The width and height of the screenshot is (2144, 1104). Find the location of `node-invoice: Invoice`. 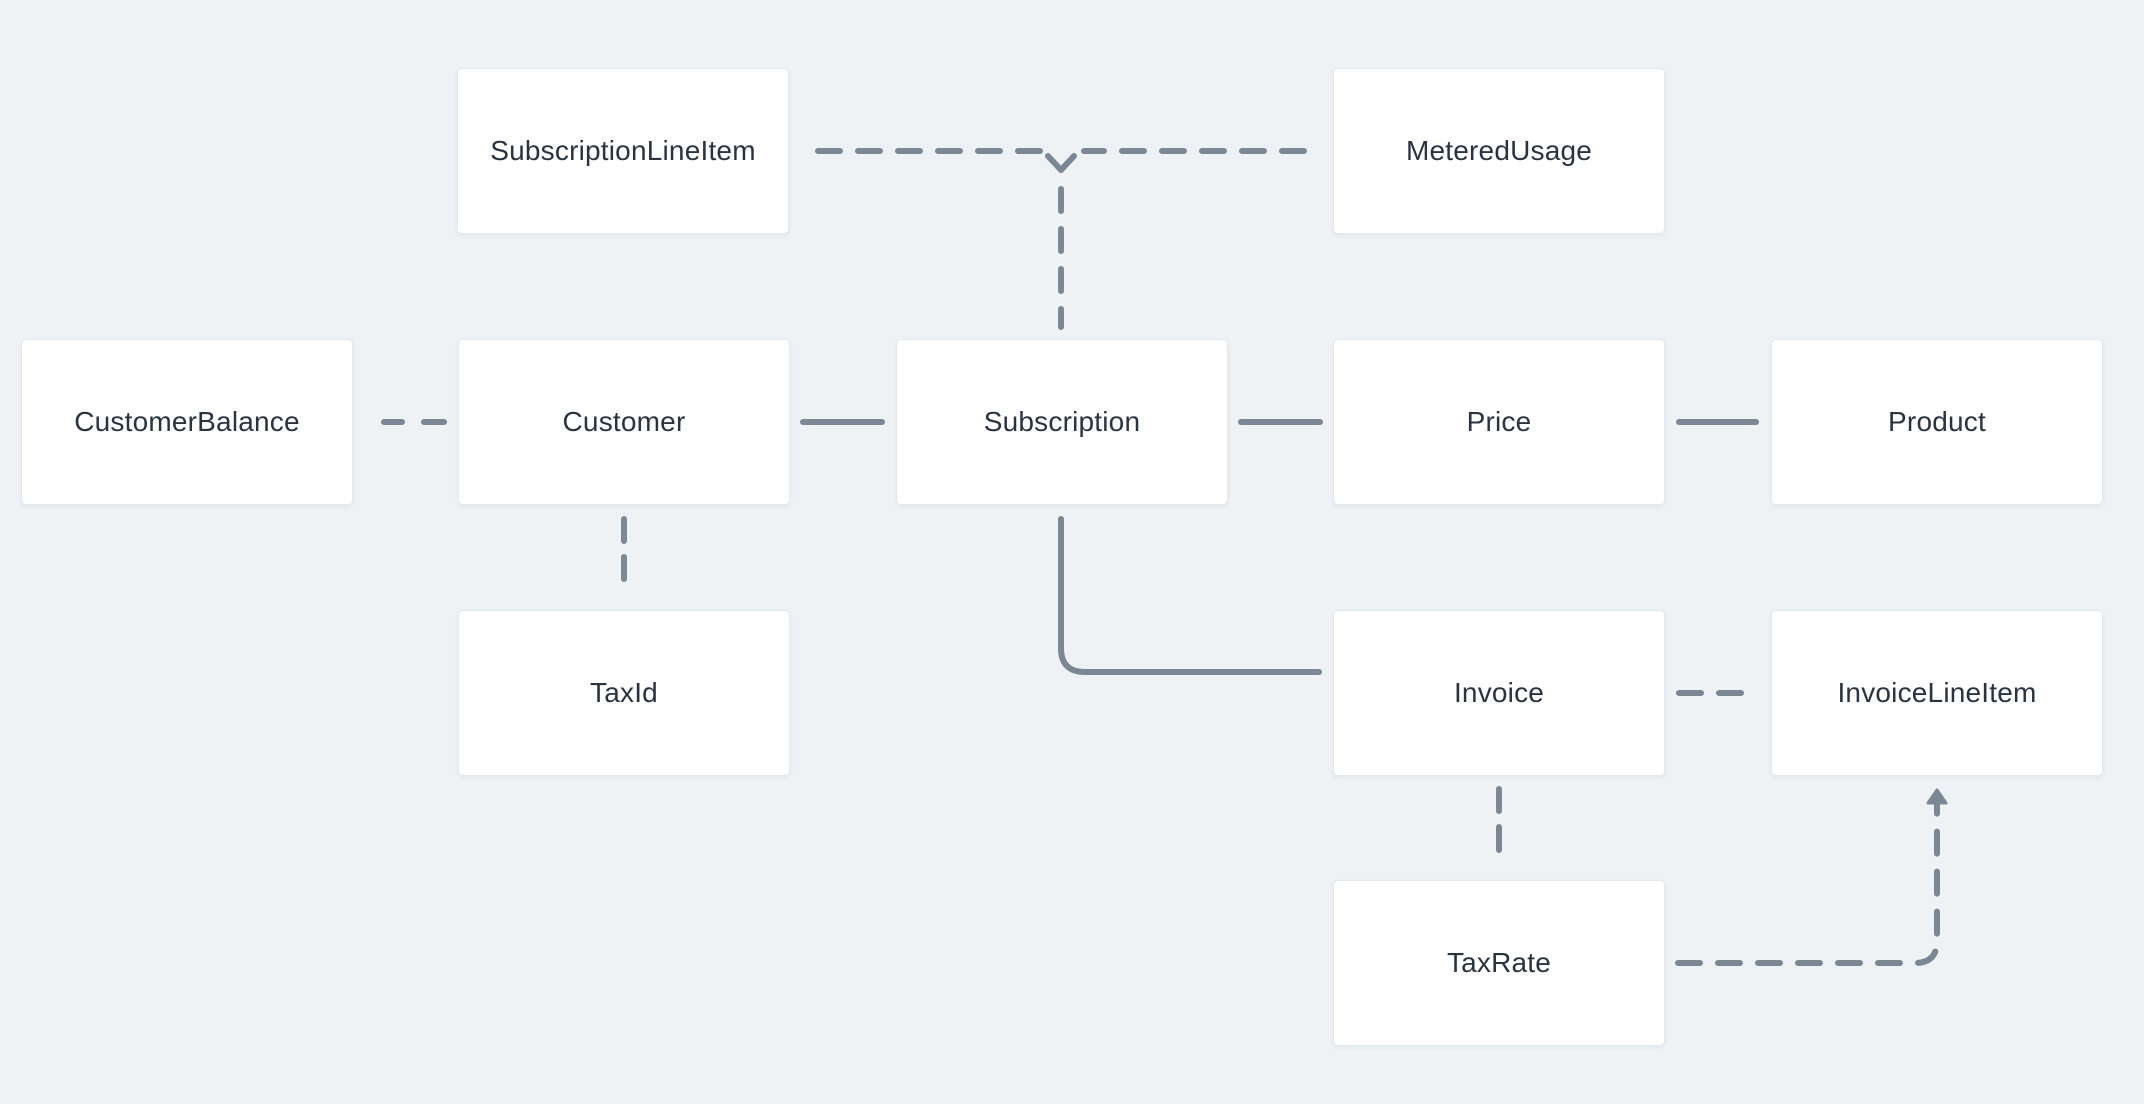

node-invoice: Invoice is located at coordinates (1499, 693).